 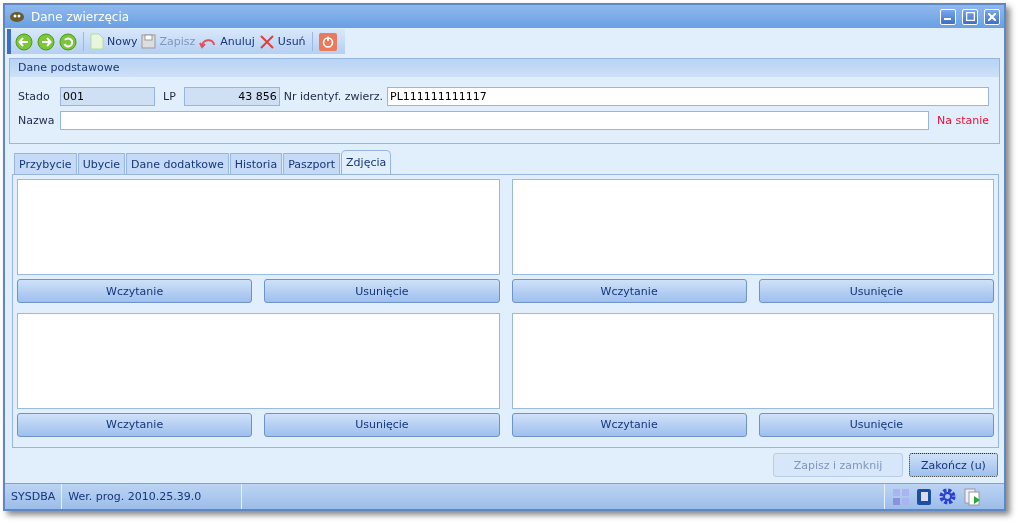 What do you see at coordinates (231, 96) in the screenshot?
I see `lp-field: 43 856` at bounding box center [231, 96].